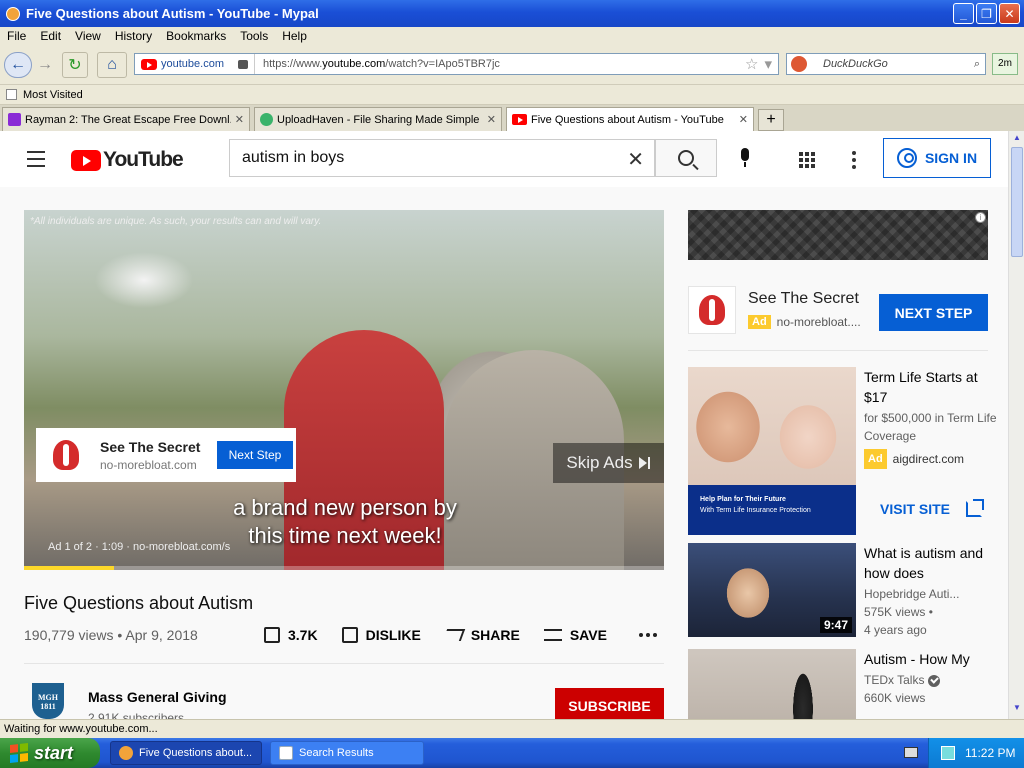  Describe the element at coordinates (886, 64) in the screenshot. I see `browser-search-input: DuckDuckGo ⌕` at that location.